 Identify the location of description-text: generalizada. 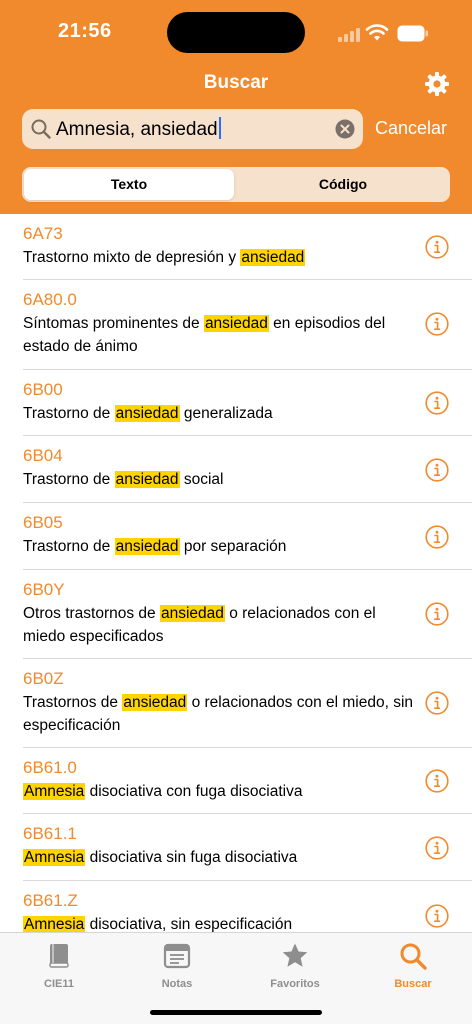
(226, 413).